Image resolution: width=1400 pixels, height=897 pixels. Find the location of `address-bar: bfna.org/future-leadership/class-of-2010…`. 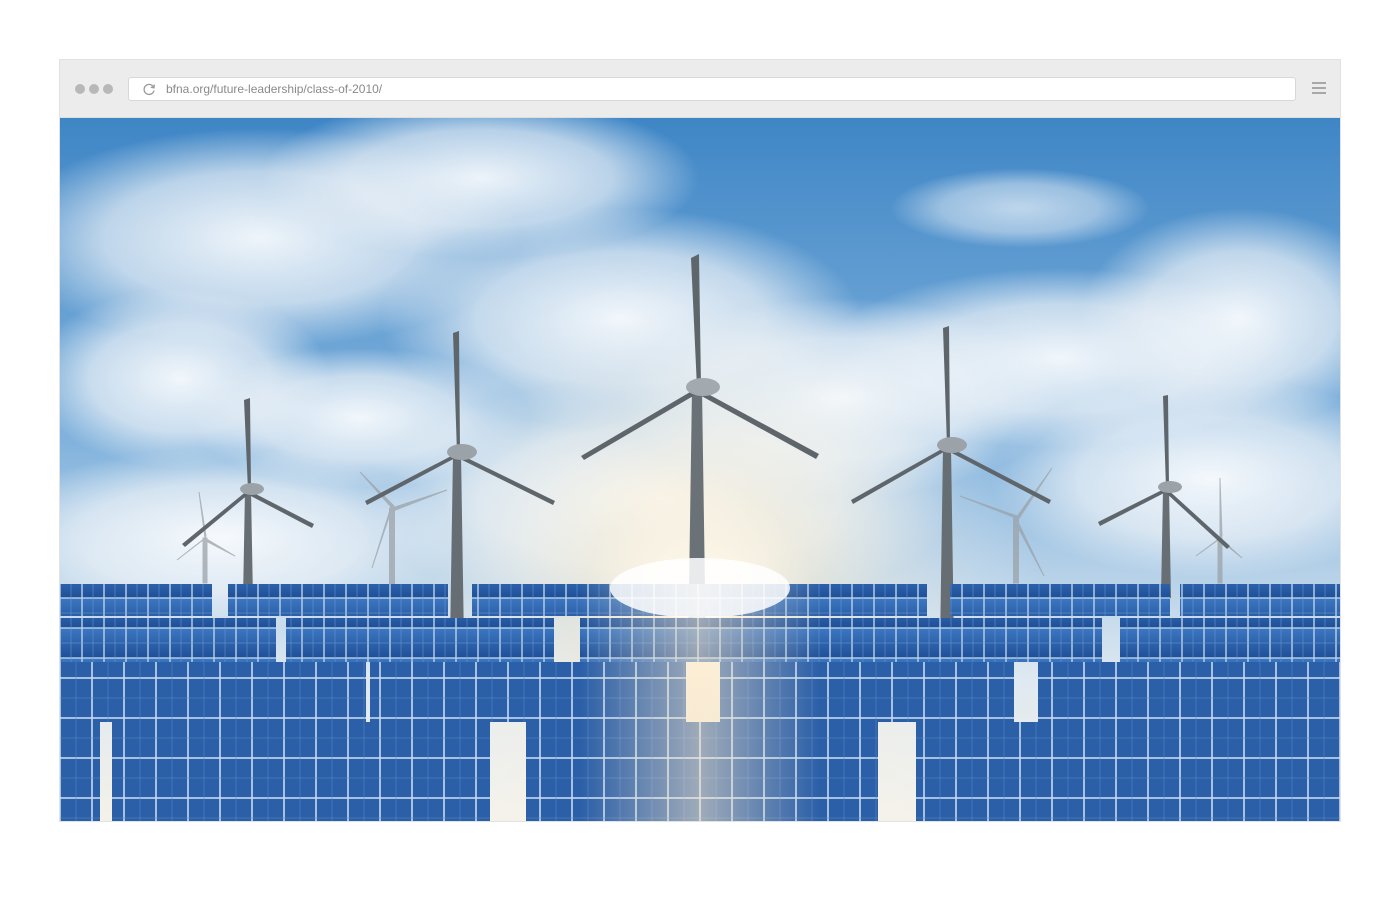

address-bar: bfna.org/future-leadership/class-of-2010… is located at coordinates (712, 89).